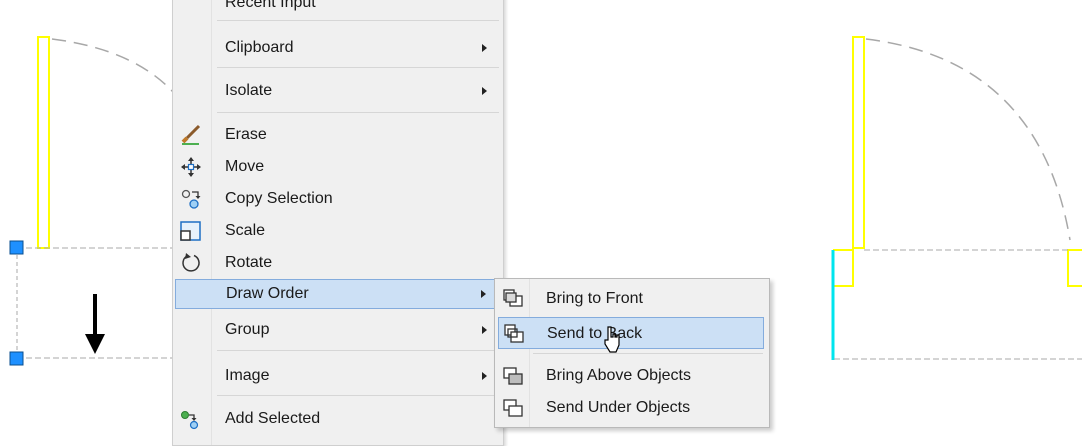 This screenshot has width=1082, height=446. What do you see at coordinates (116, 69) in the screenshot?
I see `left-door-swing-arc` at bounding box center [116, 69].